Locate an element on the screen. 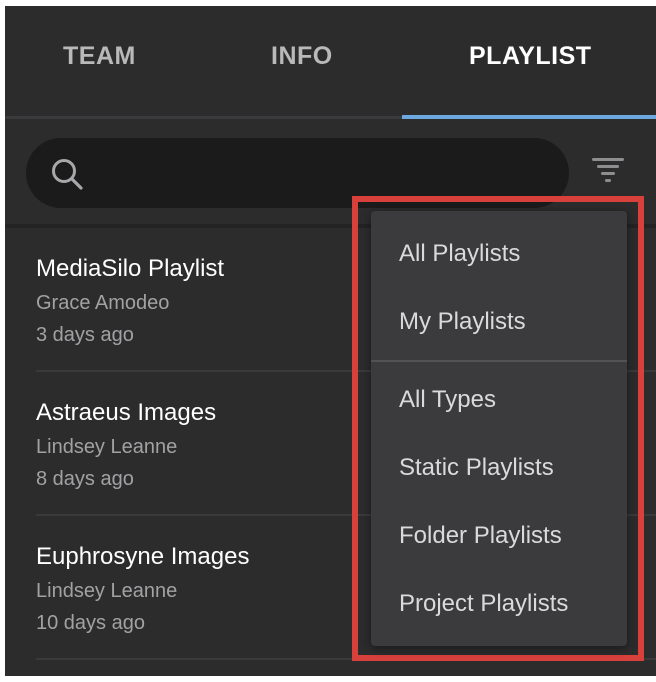 The width and height of the screenshot is (656, 682). filter-icon is located at coordinates (608, 169).